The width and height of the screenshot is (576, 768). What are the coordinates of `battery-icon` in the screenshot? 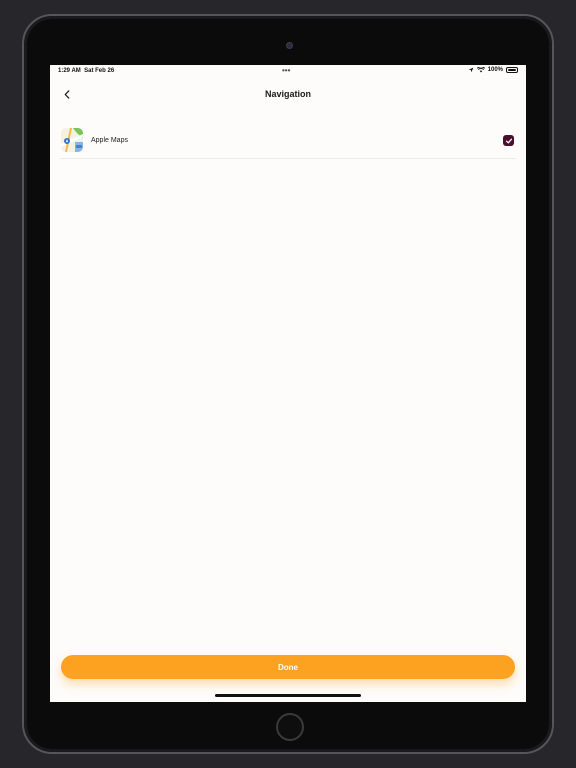 It's located at (512, 70).